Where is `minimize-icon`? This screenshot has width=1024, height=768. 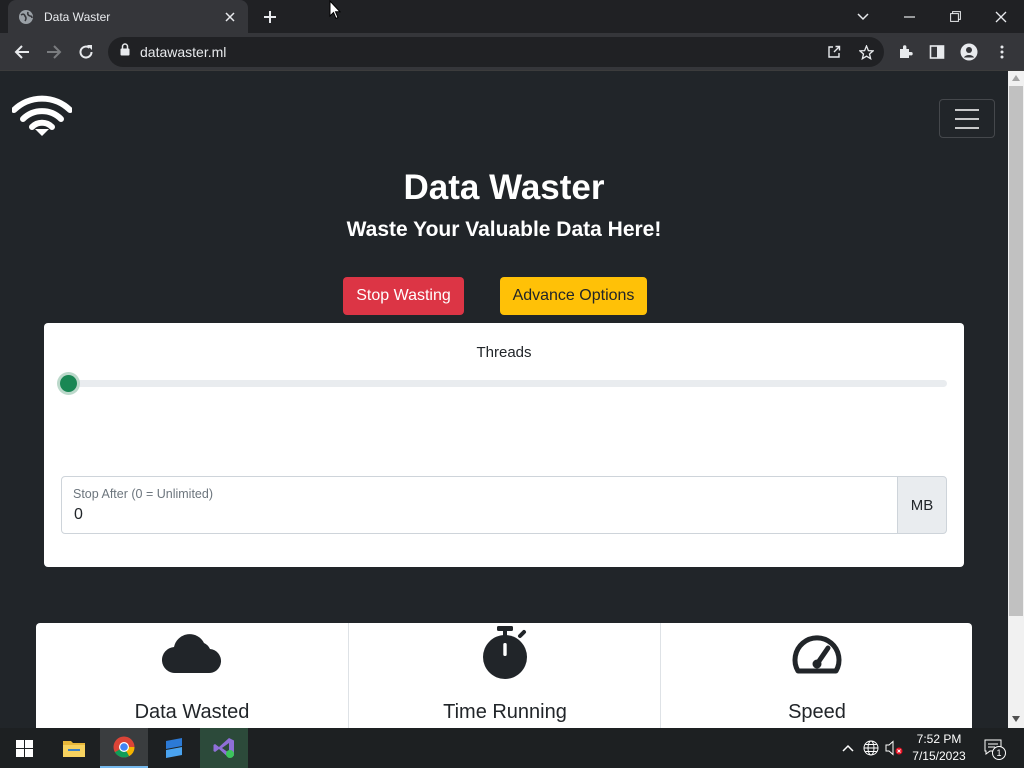 minimize-icon is located at coordinates (909, 16).